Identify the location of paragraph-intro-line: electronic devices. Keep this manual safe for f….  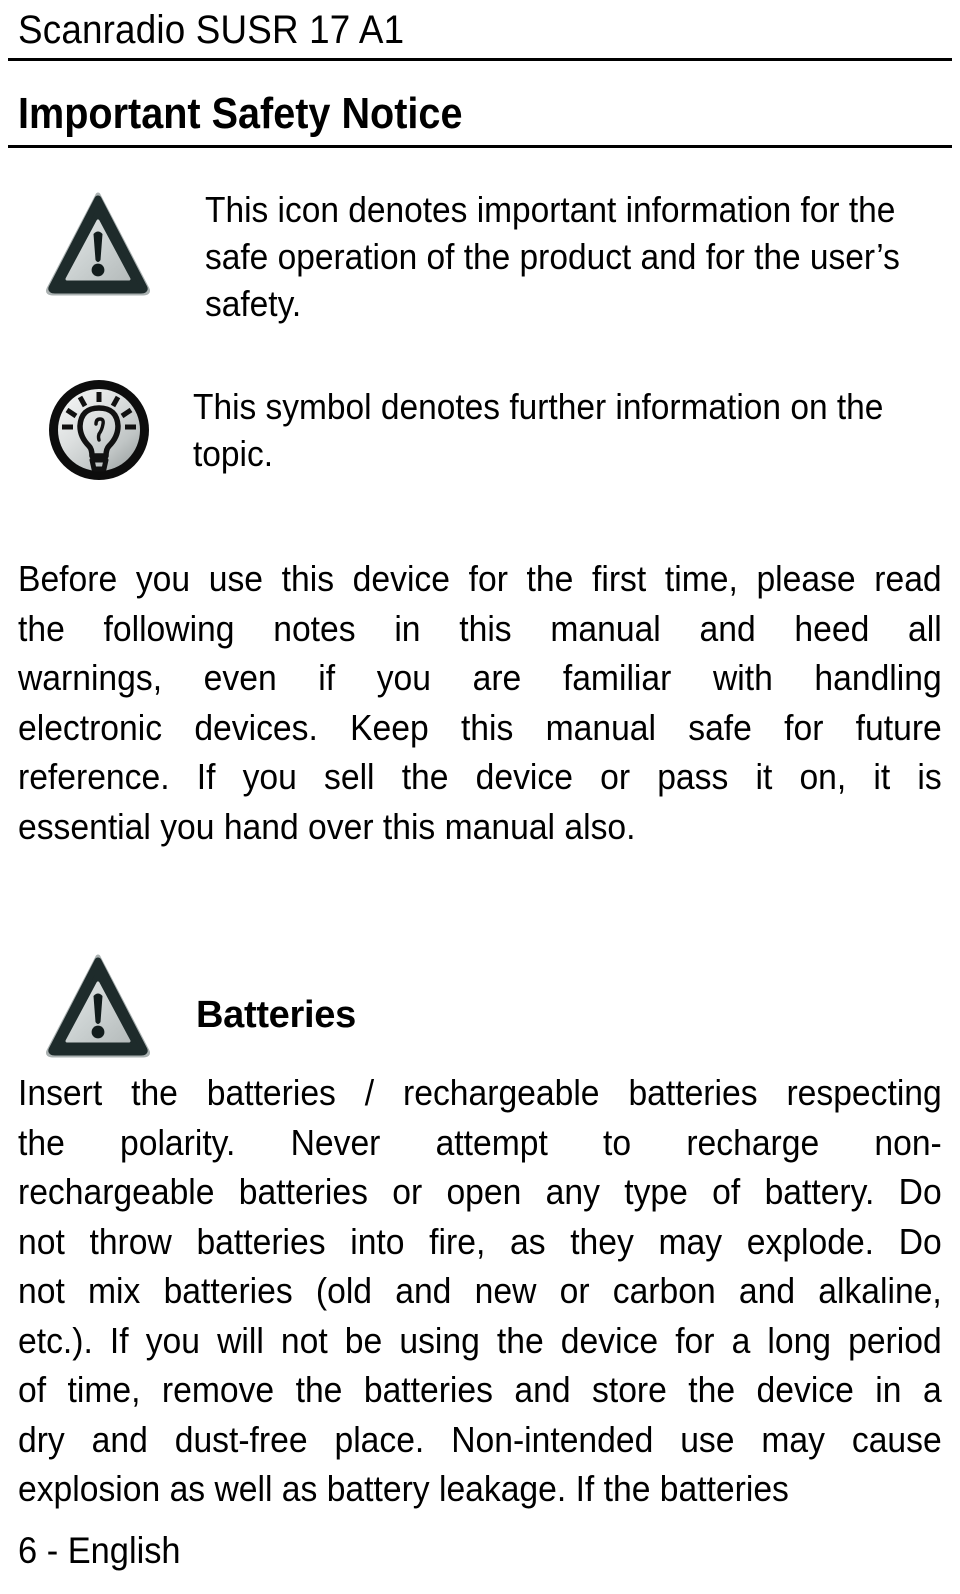
(480, 727).